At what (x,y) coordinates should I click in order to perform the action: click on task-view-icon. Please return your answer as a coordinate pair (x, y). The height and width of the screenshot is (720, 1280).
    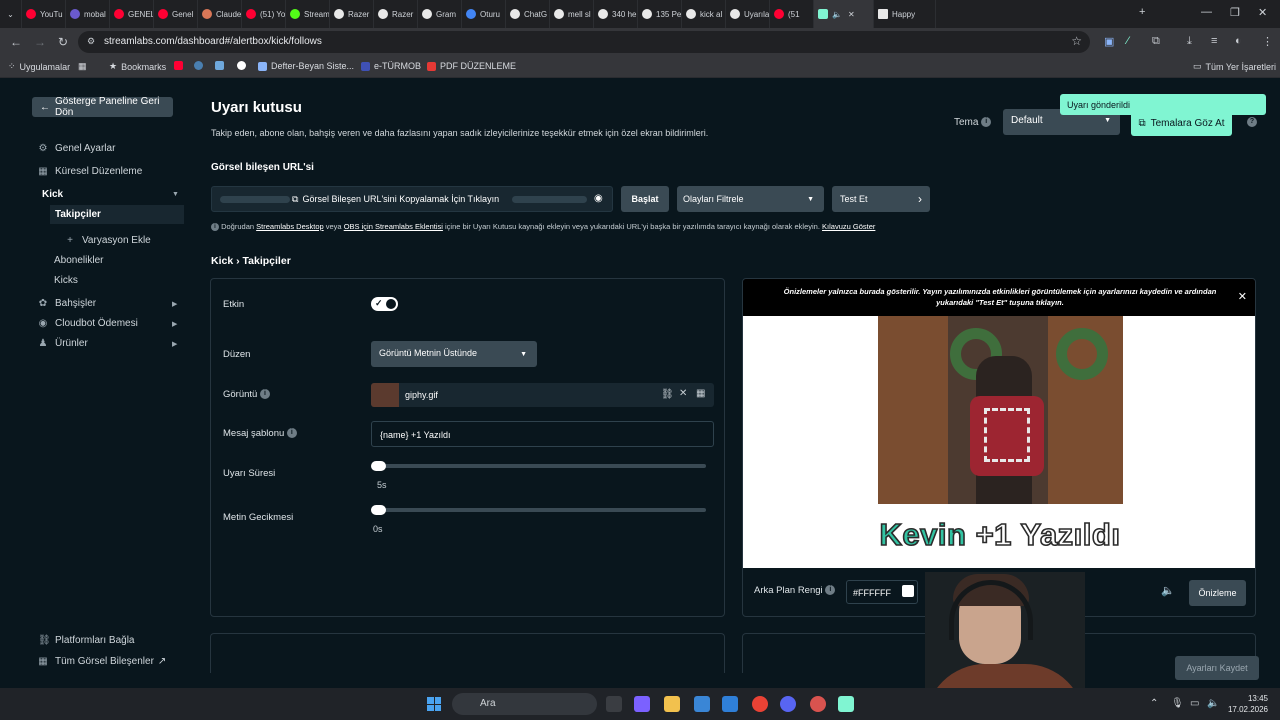
    Looking at the image, I should click on (614, 704).